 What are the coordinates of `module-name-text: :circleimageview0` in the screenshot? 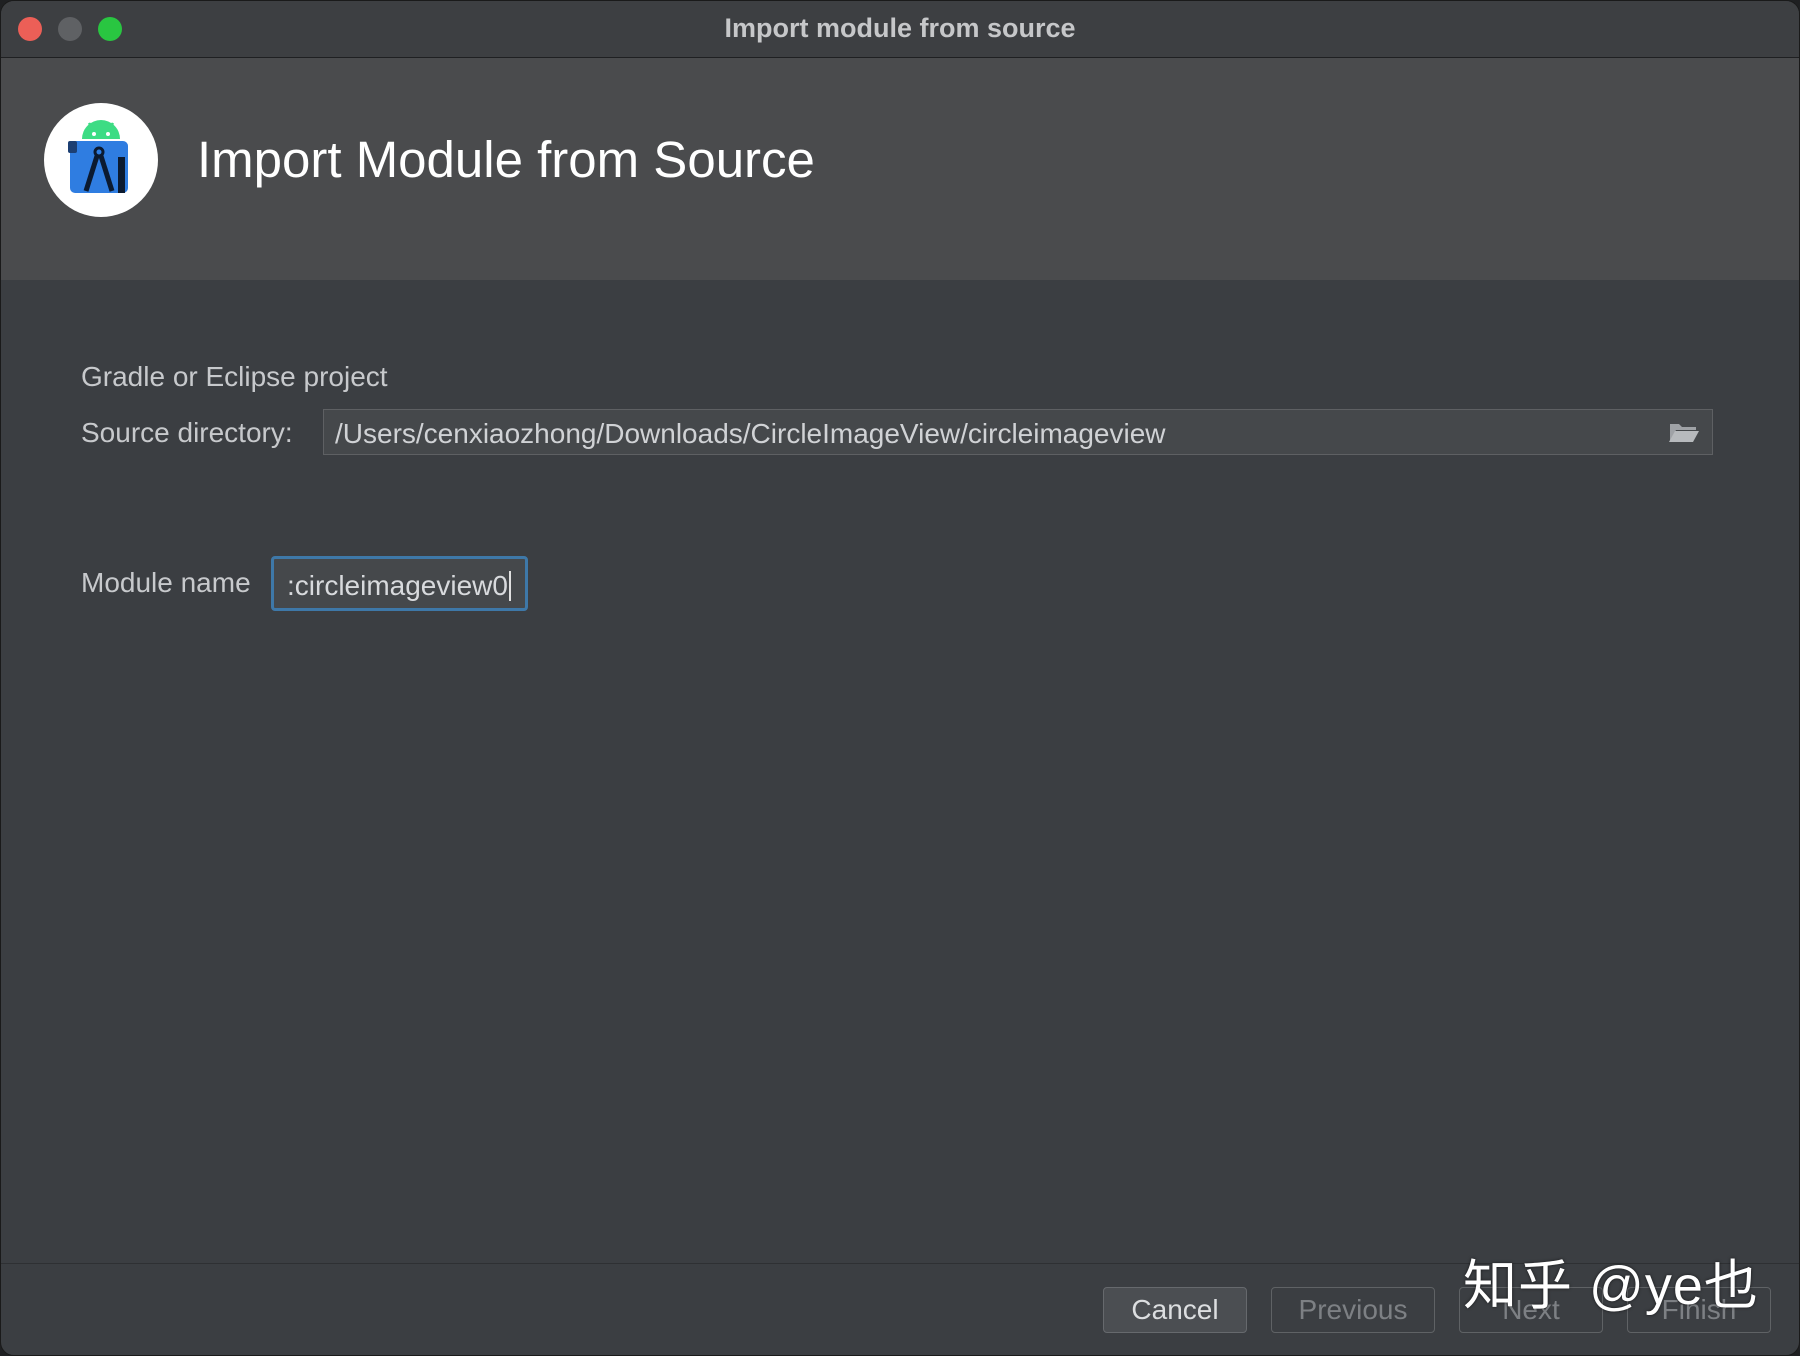 It's located at (397, 585).